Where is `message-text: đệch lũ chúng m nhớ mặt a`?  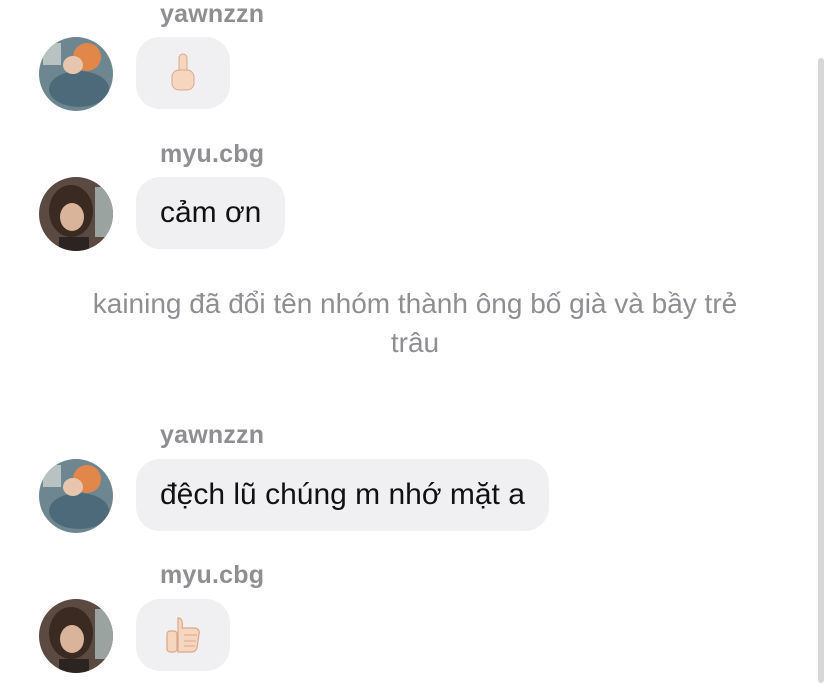
message-text: đệch lũ chúng m nhớ mặt a is located at coordinates (342, 494).